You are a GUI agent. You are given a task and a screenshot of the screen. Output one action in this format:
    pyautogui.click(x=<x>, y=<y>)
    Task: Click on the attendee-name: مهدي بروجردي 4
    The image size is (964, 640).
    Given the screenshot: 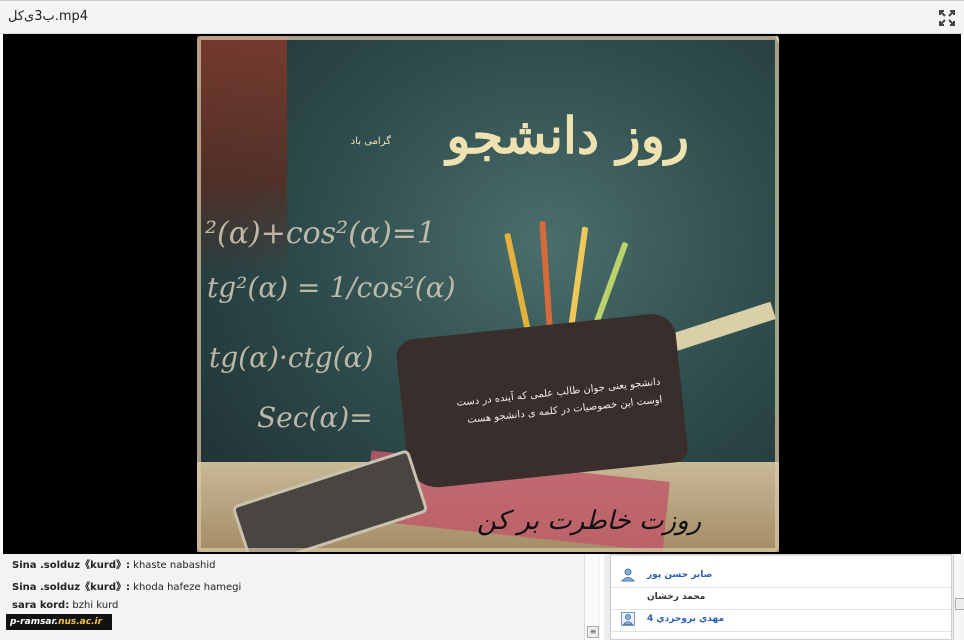 What is the action you would take?
    pyautogui.click(x=686, y=619)
    